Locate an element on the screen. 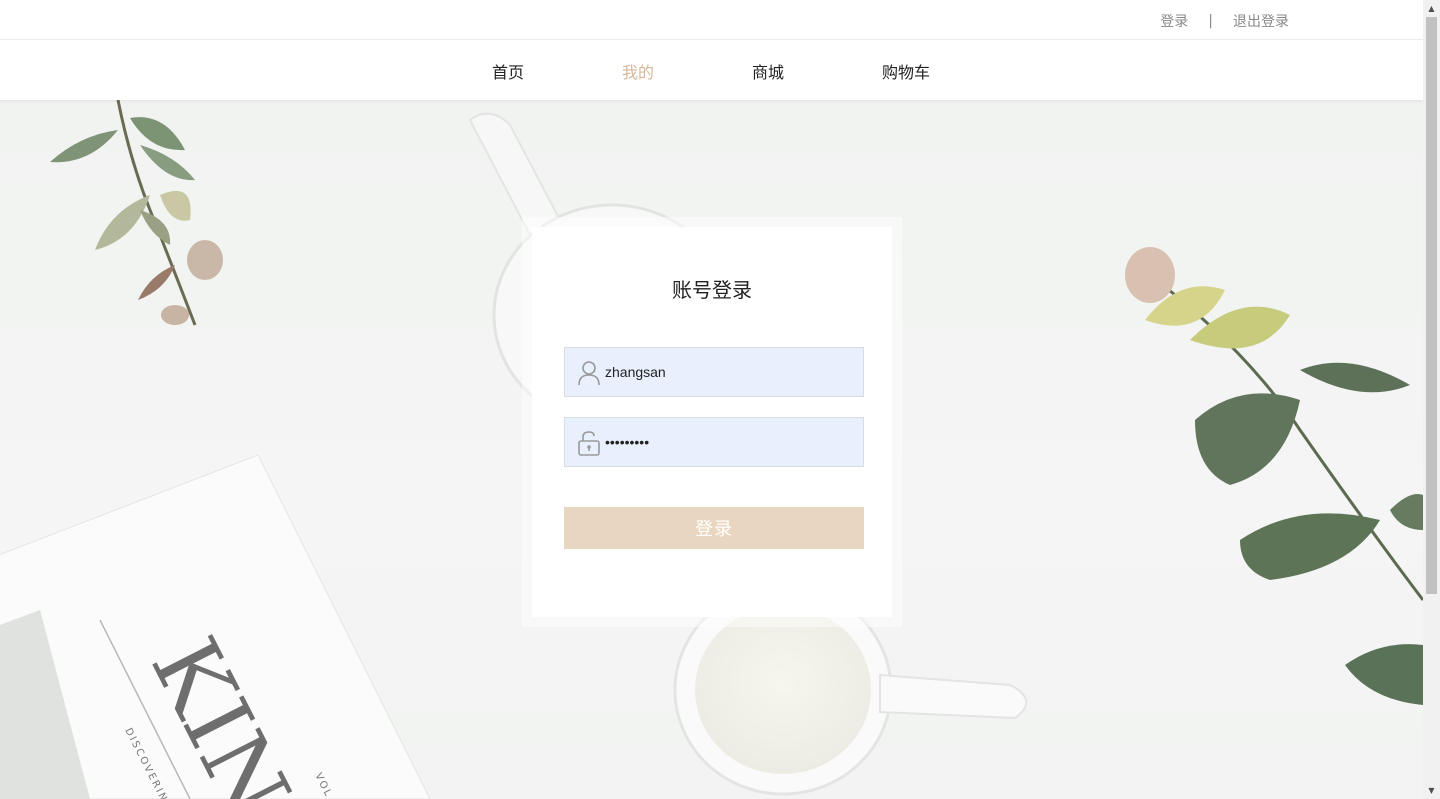 This screenshot has height=799, width=1440. login-panel: 账号登录 登录 is located at coordinates (712, 422).